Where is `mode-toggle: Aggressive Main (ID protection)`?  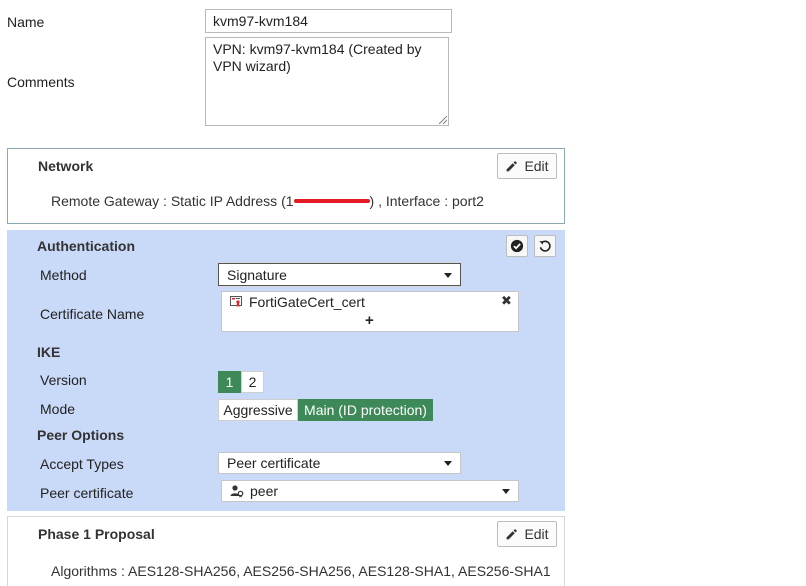 mode-toggle: Aggressive Main (ID protection) is located at coordinates (325, 410).